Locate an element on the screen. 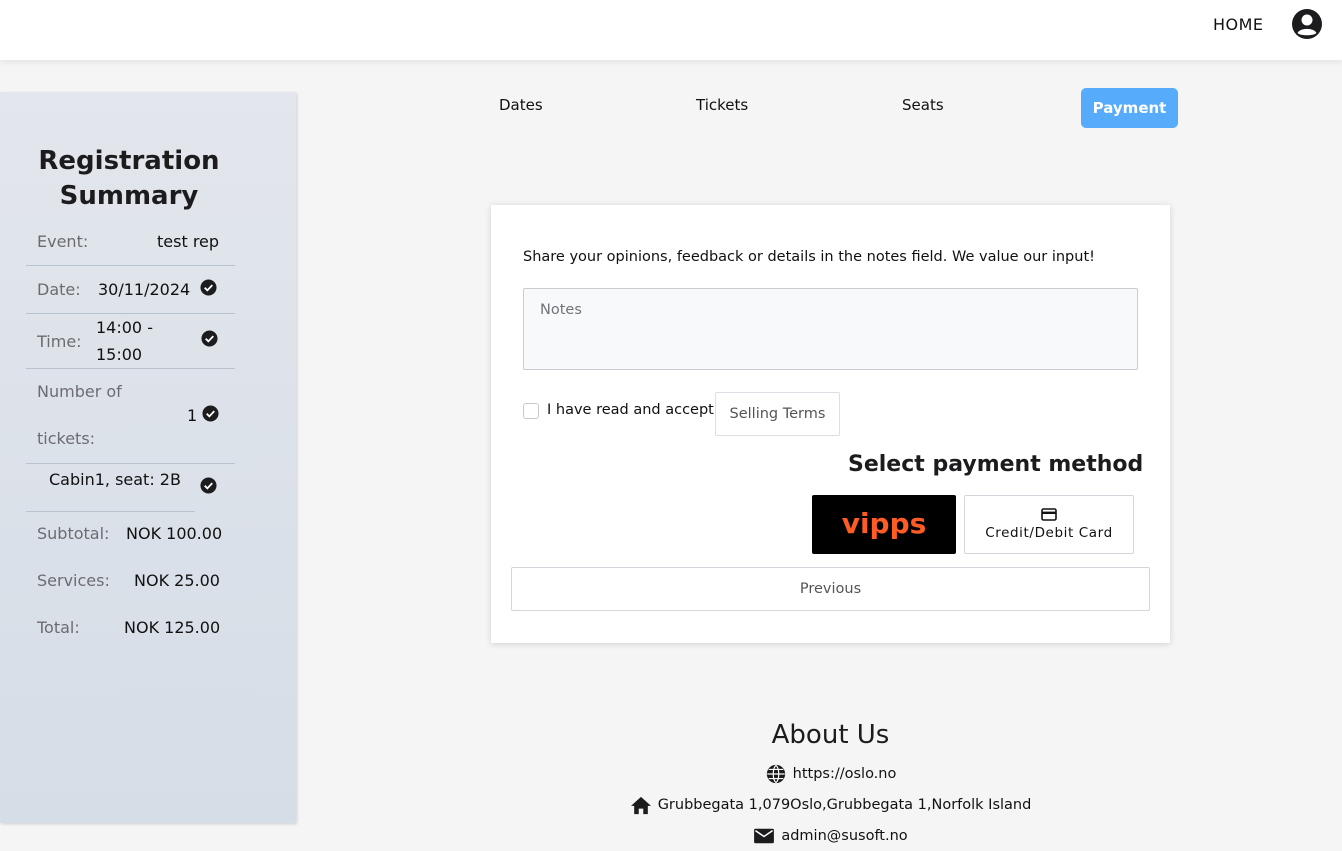 Image resolution: width=1342 pixels, height=851 pixels. payment-method-title: Select payment method is located at coordinates (996, 464).